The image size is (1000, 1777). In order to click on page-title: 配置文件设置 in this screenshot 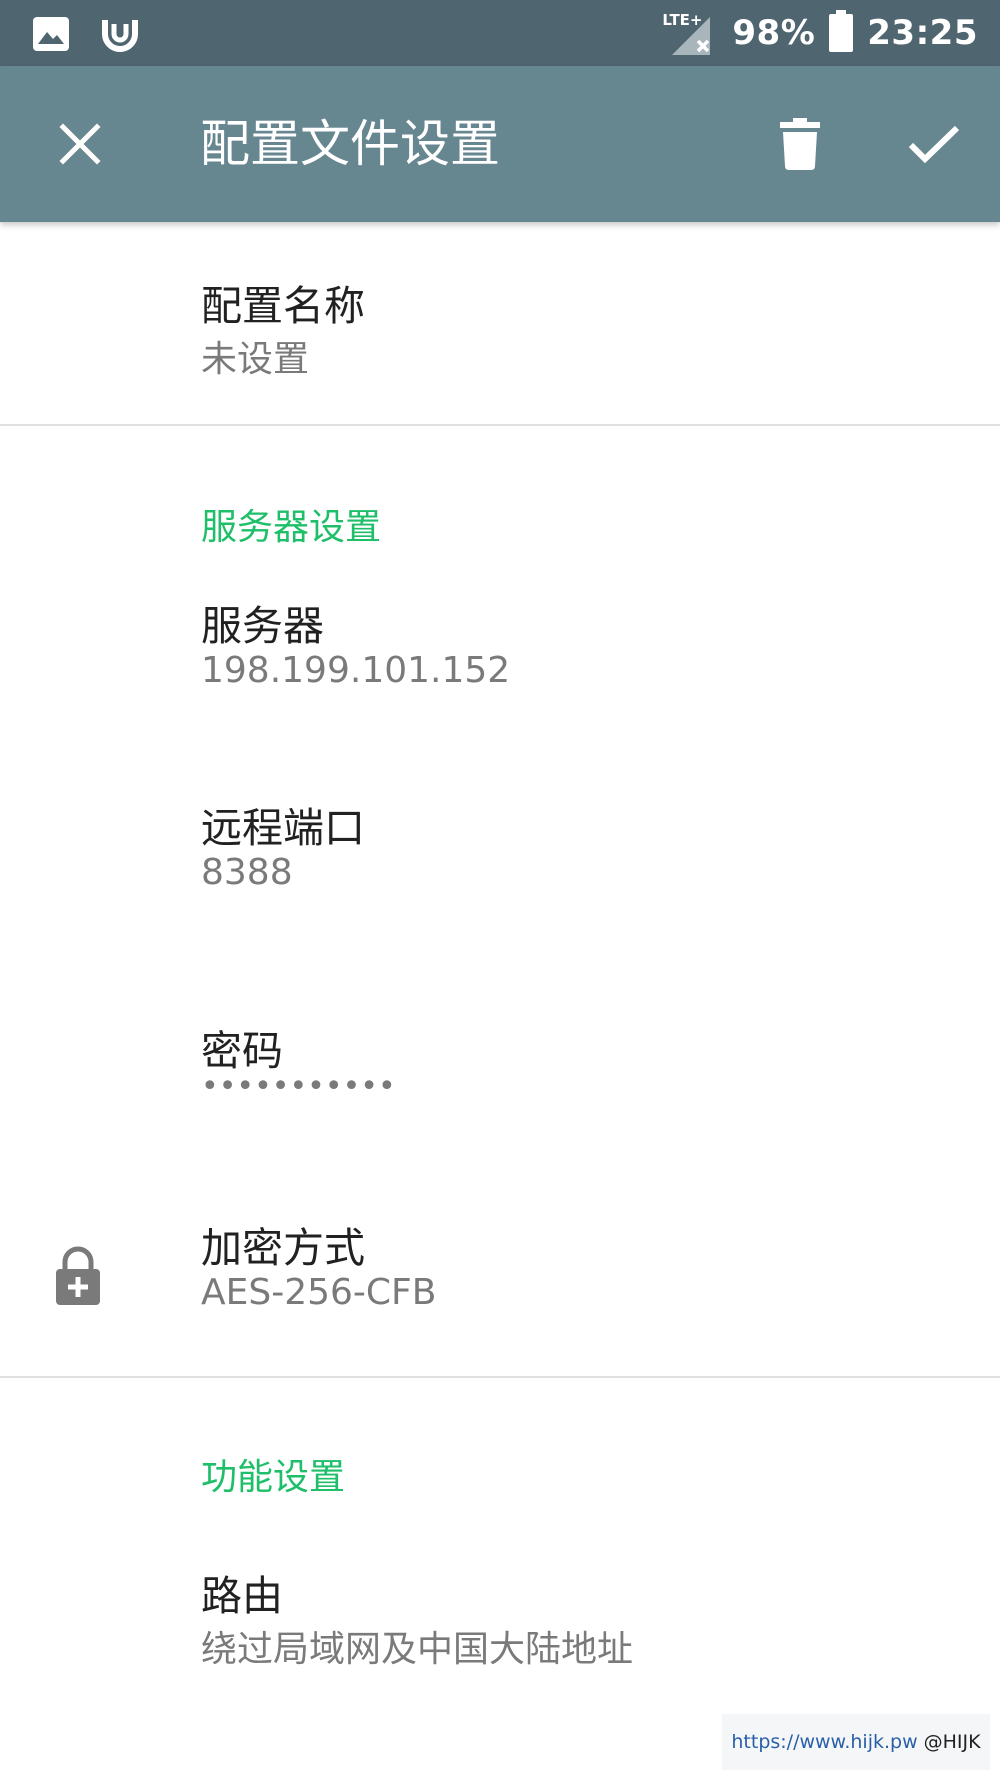, I will do `click(350, 144)`.